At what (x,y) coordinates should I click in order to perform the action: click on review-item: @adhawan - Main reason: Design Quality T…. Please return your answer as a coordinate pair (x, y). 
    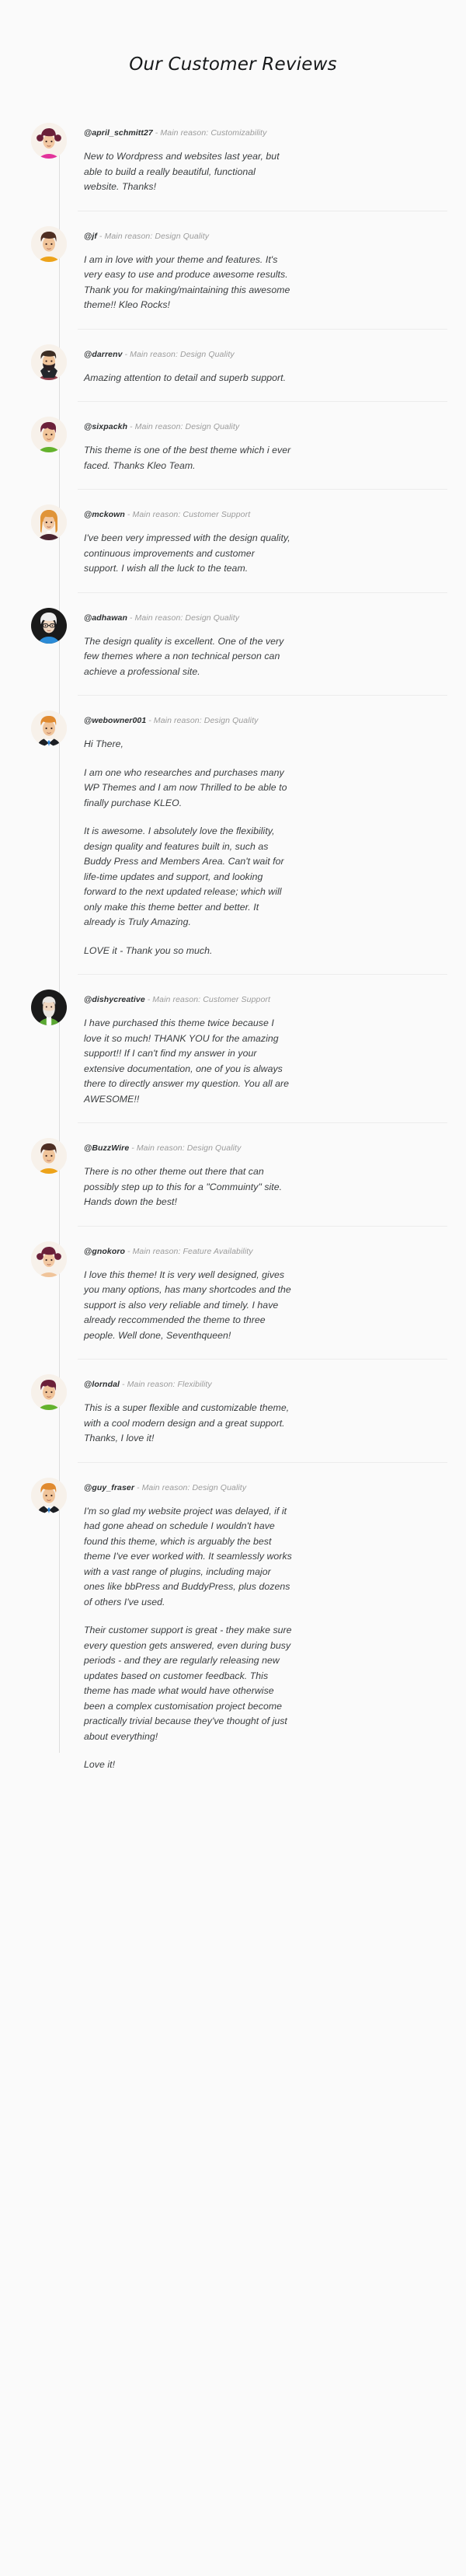
    Looking at the image, I should click on (233, 636).